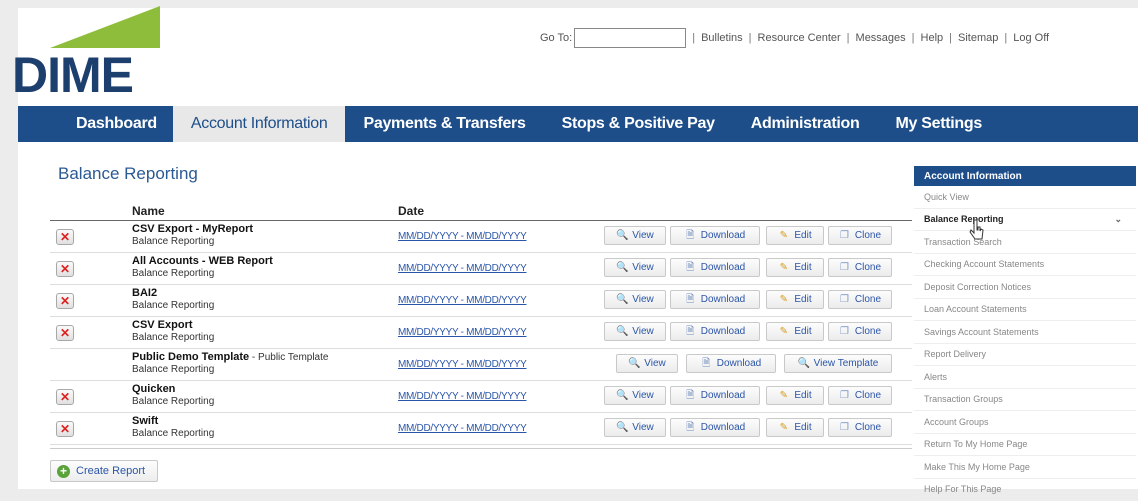  I want to click on log-off-link: Log Off, so click(1031, 38).